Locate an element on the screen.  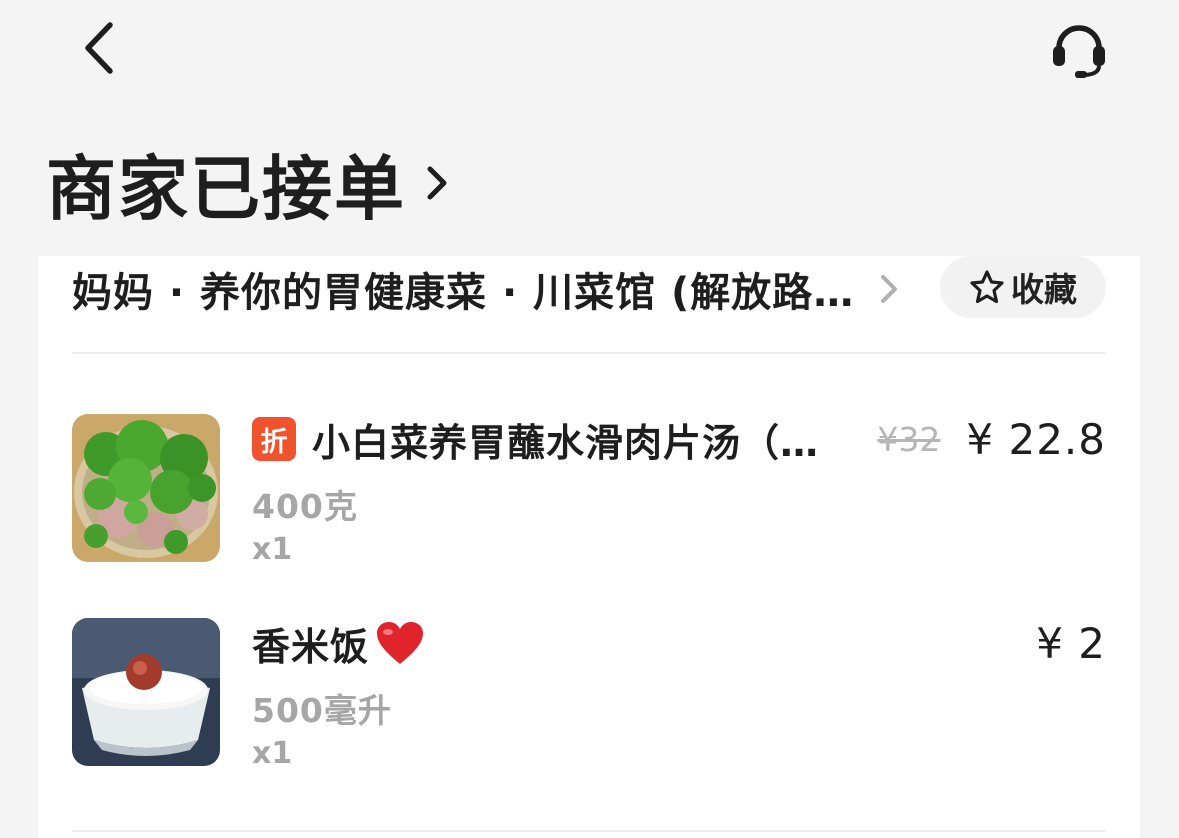
back-button is located at coordinates (98, 48).